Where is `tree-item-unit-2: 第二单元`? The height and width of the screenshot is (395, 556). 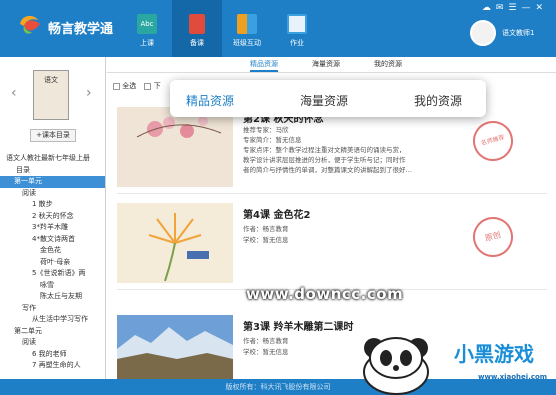
tree-item-unit-2: 第二单元 is located at coordinates (52, 332).